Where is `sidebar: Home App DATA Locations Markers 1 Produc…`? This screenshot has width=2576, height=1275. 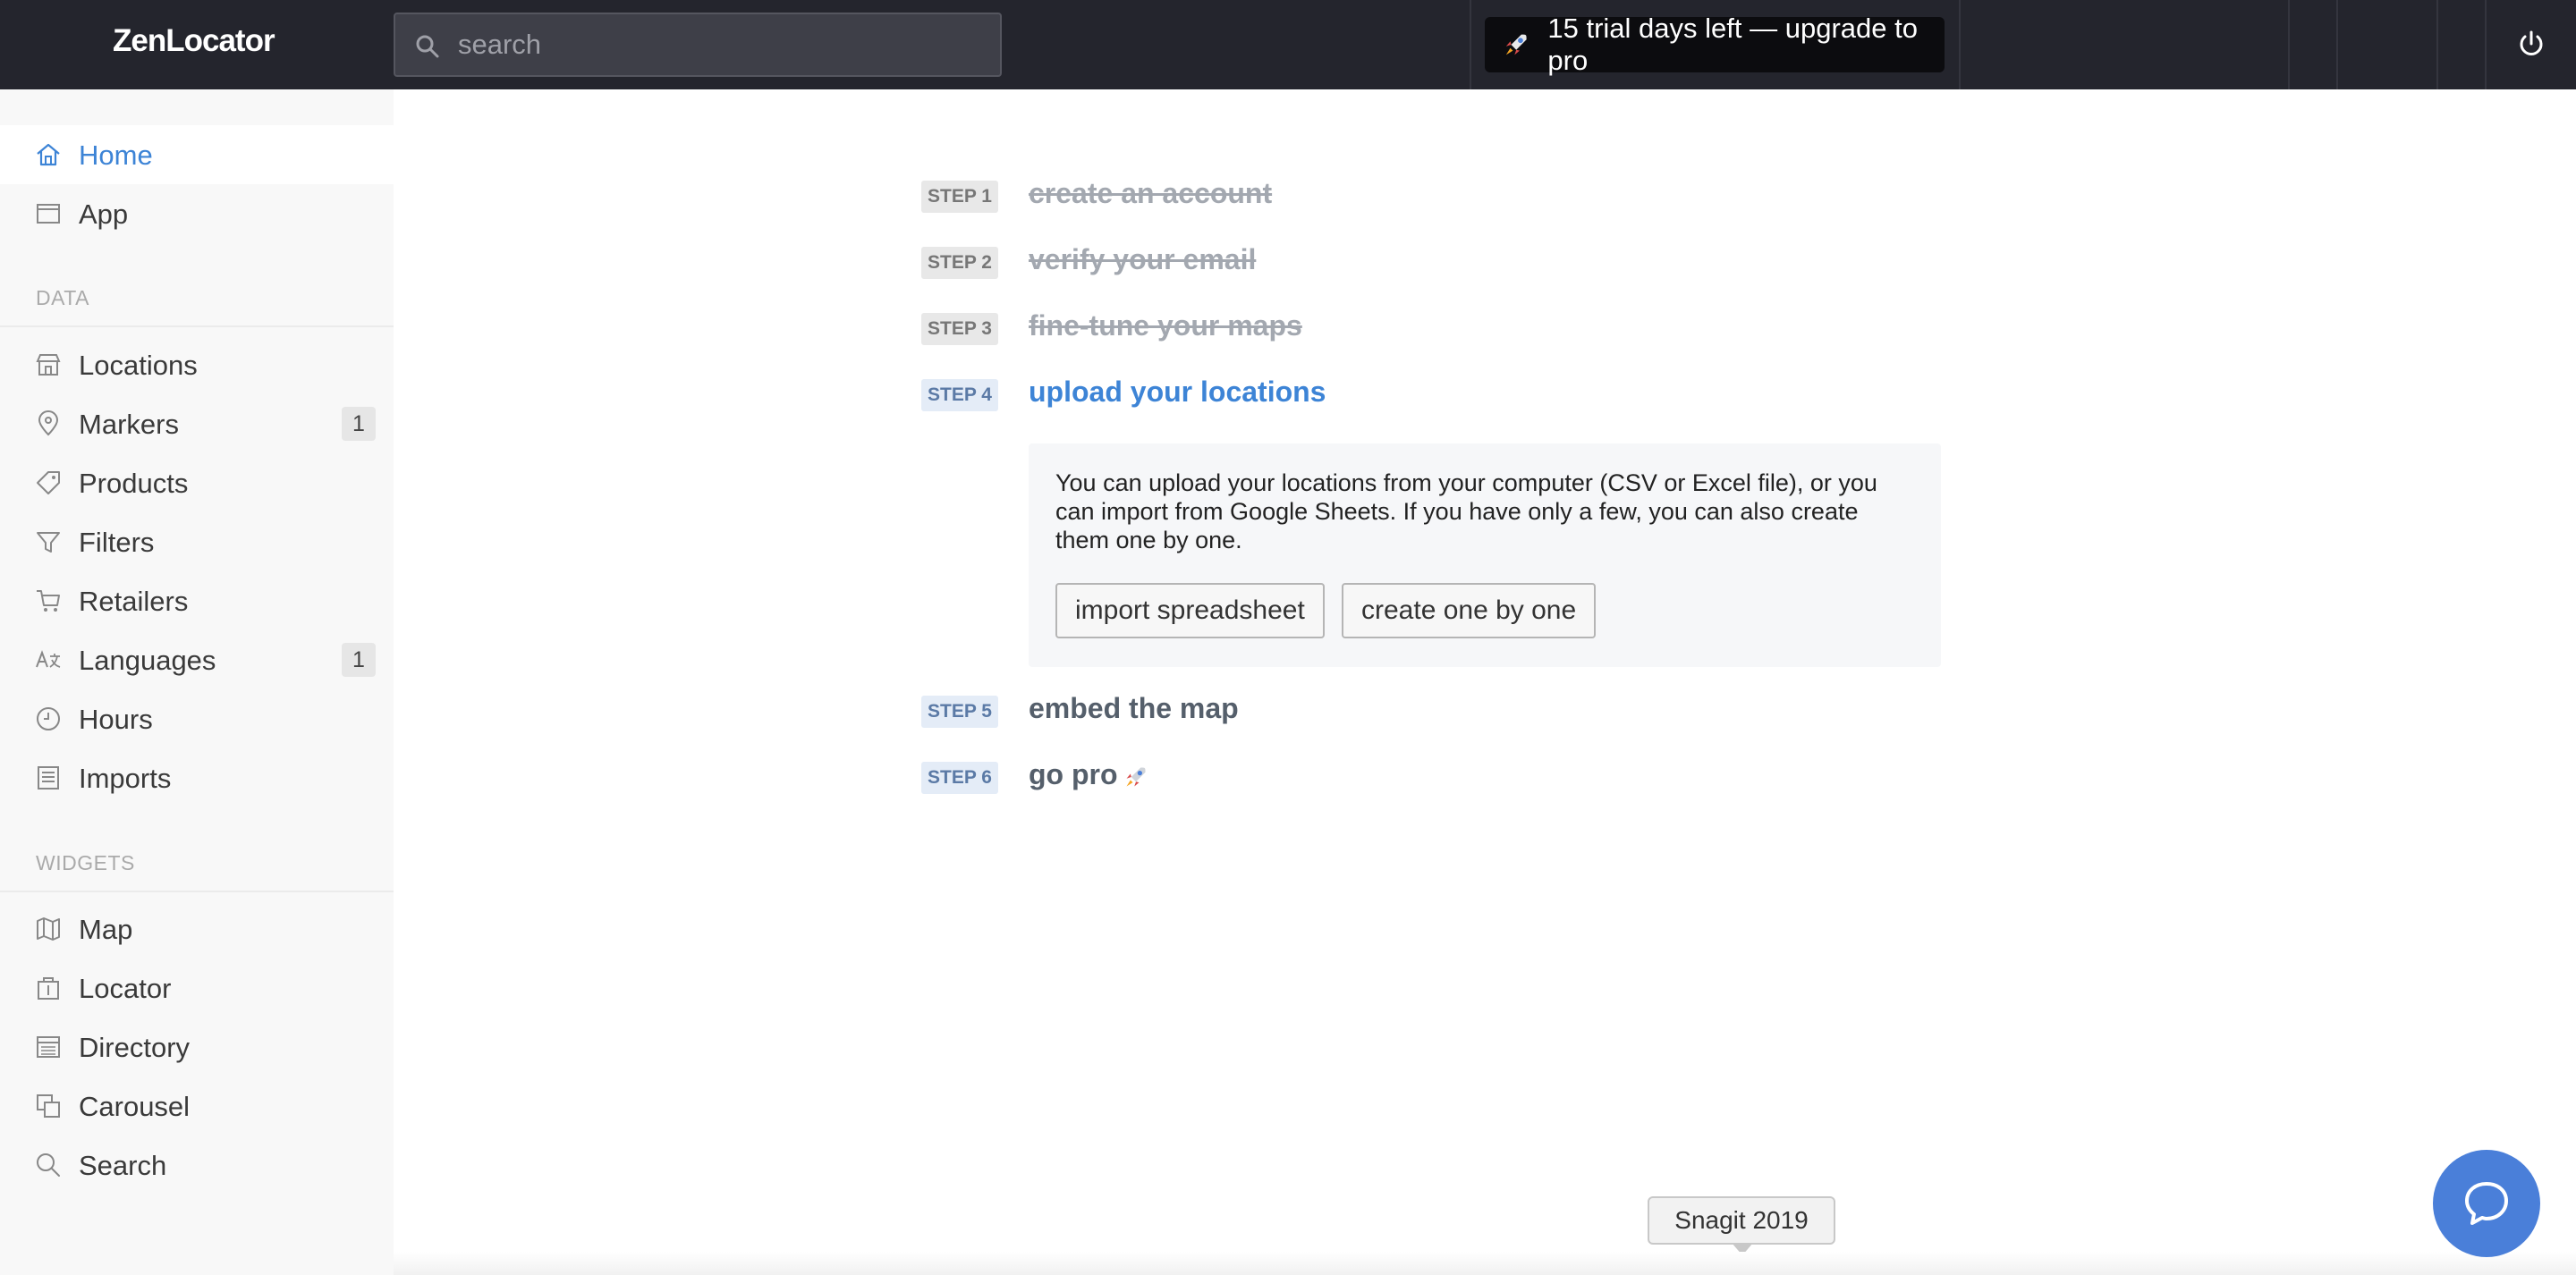
sidebar: Home App DATA Locations Markers 1 Produc… is located at coordinates (197, 682).